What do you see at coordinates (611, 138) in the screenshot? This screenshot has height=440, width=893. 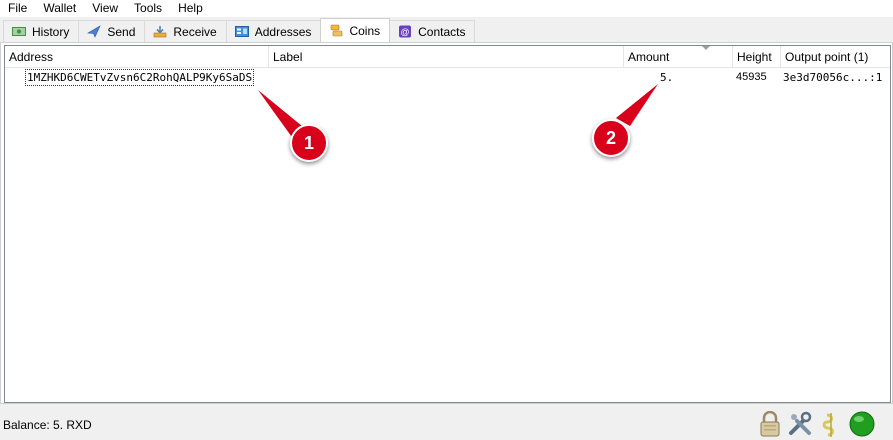 I see `callout-marker-2: 2` at bounding box center [611, 138].